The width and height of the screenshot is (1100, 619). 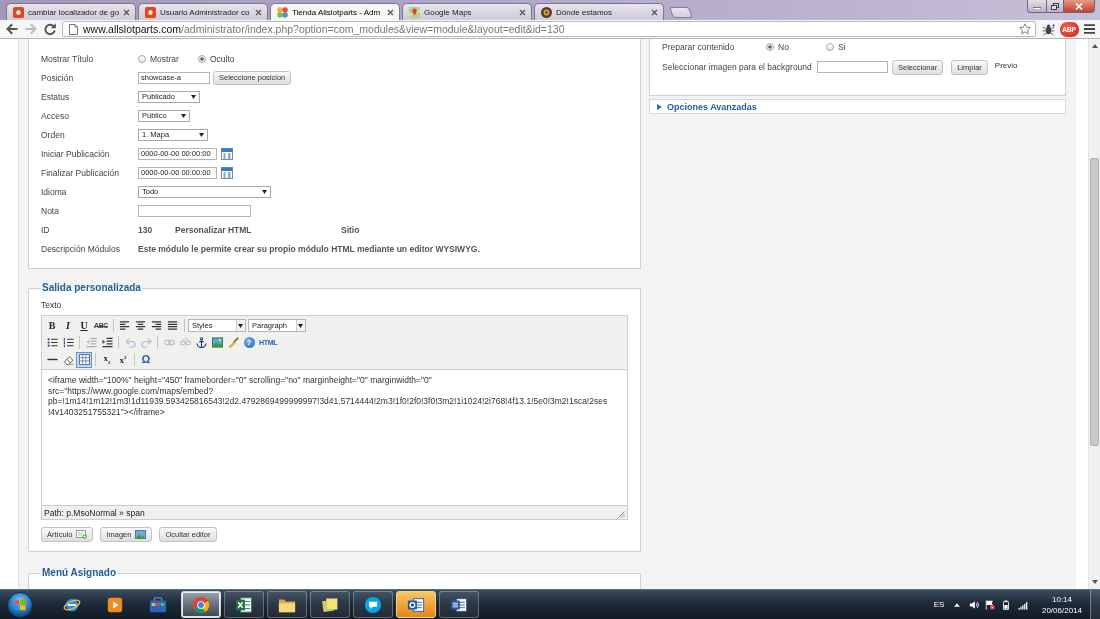 What do you see at coordinates (12, 29) in the screenshot?
I see `back-icon` at bounding box center [12, 29].